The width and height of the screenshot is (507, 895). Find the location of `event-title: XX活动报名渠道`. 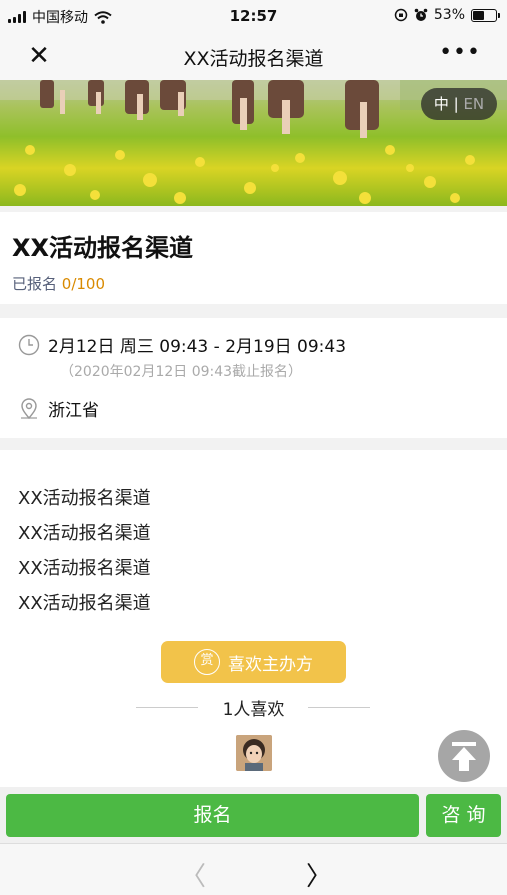

event-title: XX活动报名渠道 is located at coordinates (103, 248).